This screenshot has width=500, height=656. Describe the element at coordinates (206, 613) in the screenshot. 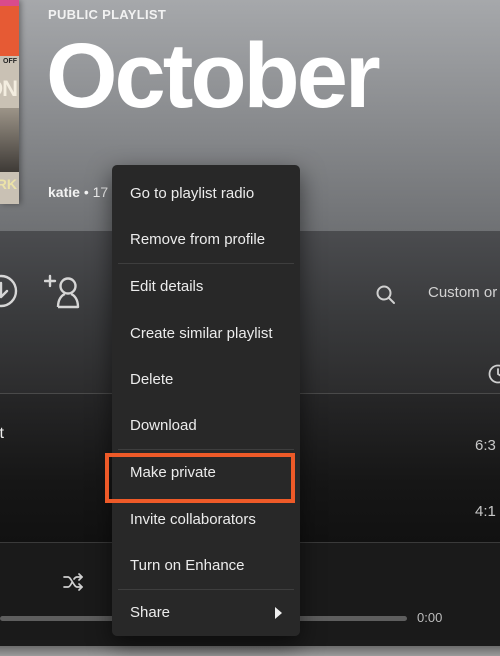

I see `menu-item-share: Share` at that location.